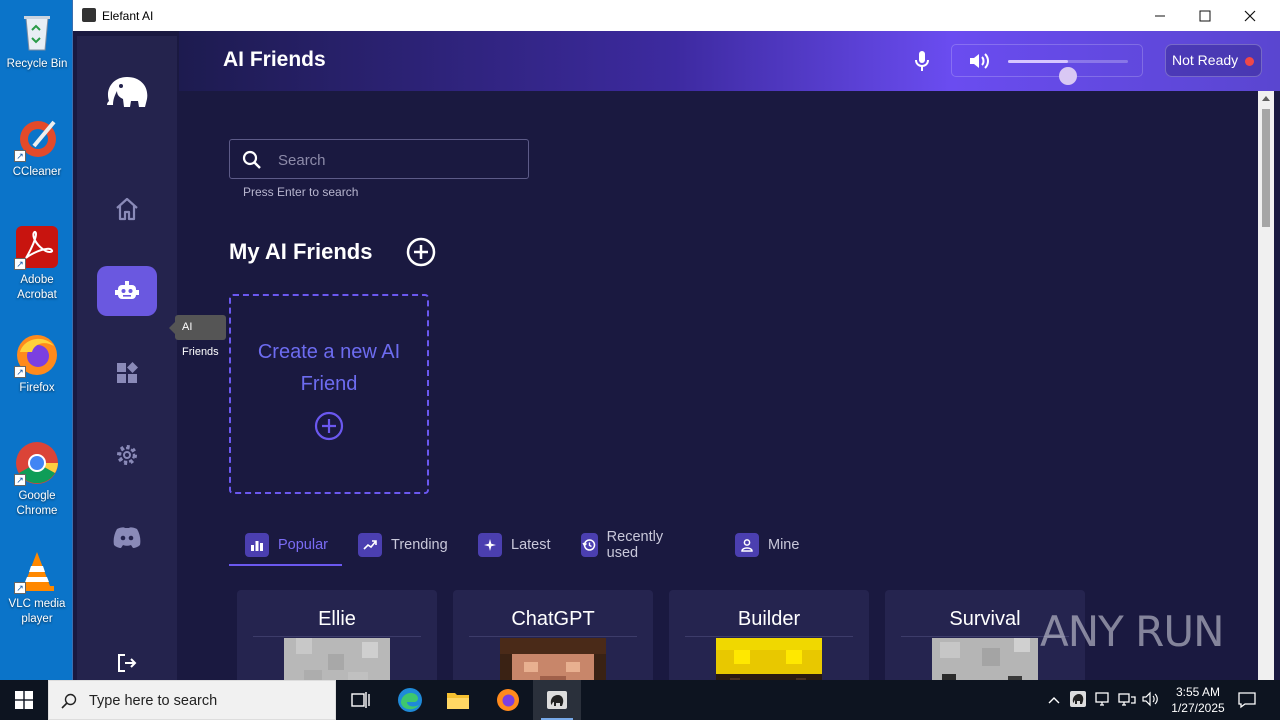  What do you see at coordinates (1038, 61) in the screenshot?
I see `volume-slider-fill` at bounding box center [1038, 61].